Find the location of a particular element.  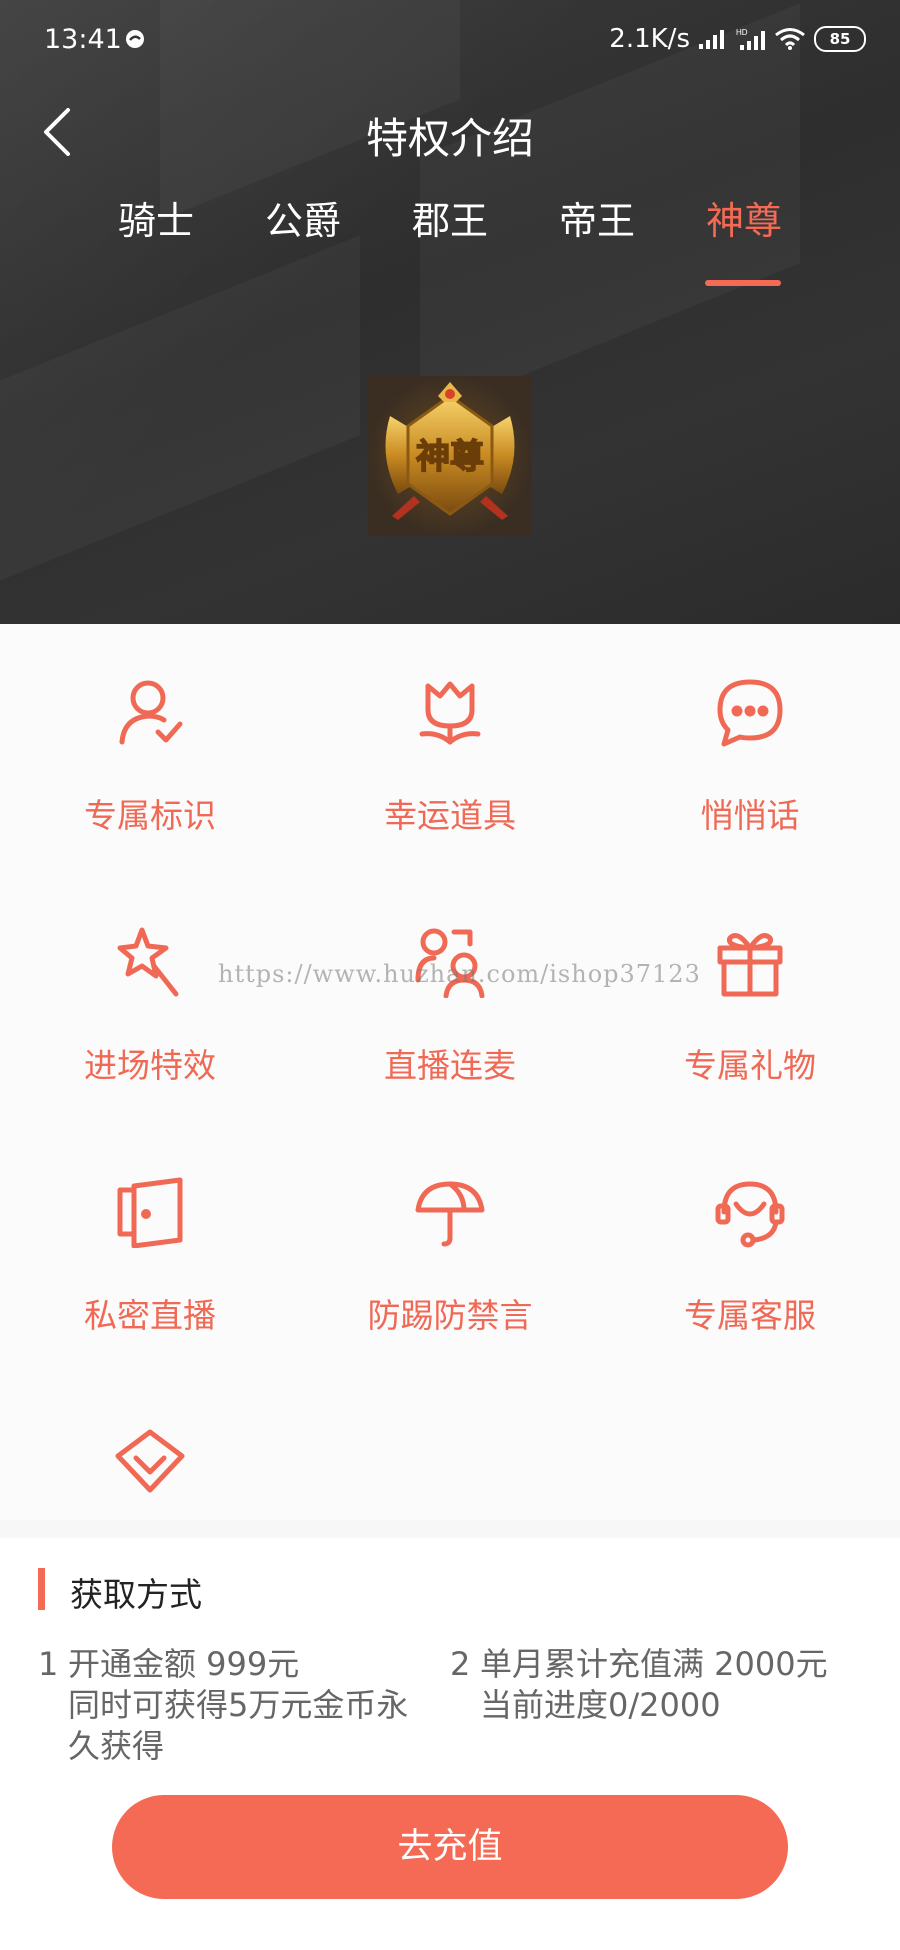

gift-icon is located at coordinates (750, 965).